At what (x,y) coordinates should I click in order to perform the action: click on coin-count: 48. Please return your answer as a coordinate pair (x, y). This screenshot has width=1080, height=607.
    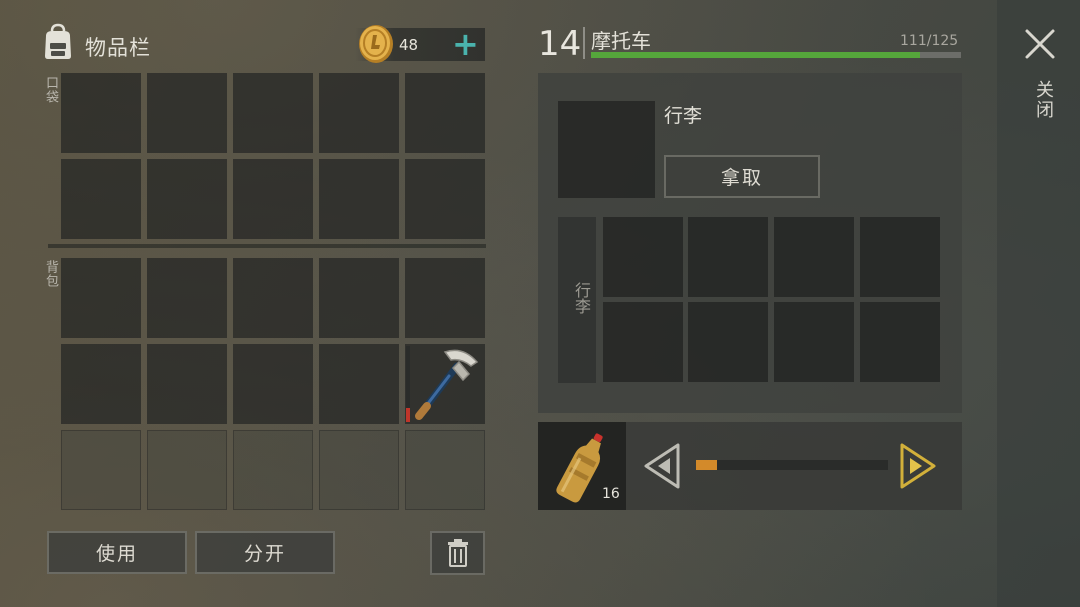
    Looking at the image, I should click on (409, 45).